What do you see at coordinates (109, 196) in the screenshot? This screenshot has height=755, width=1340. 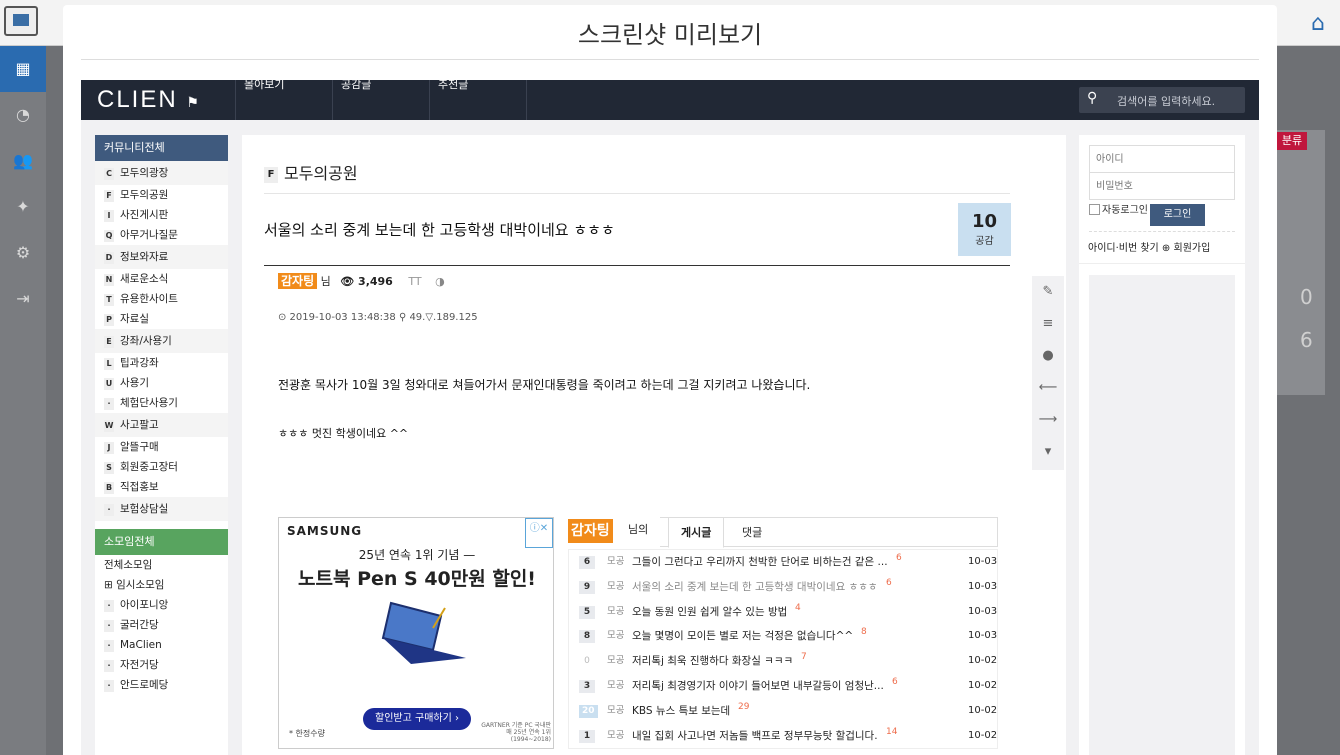 I see `board-key: F` at bounding box center [109, 196].